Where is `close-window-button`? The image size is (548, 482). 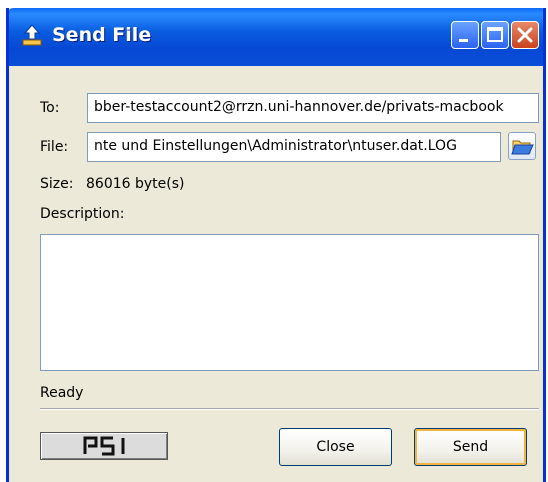 close-window-button is located at coordinates (525, 35).